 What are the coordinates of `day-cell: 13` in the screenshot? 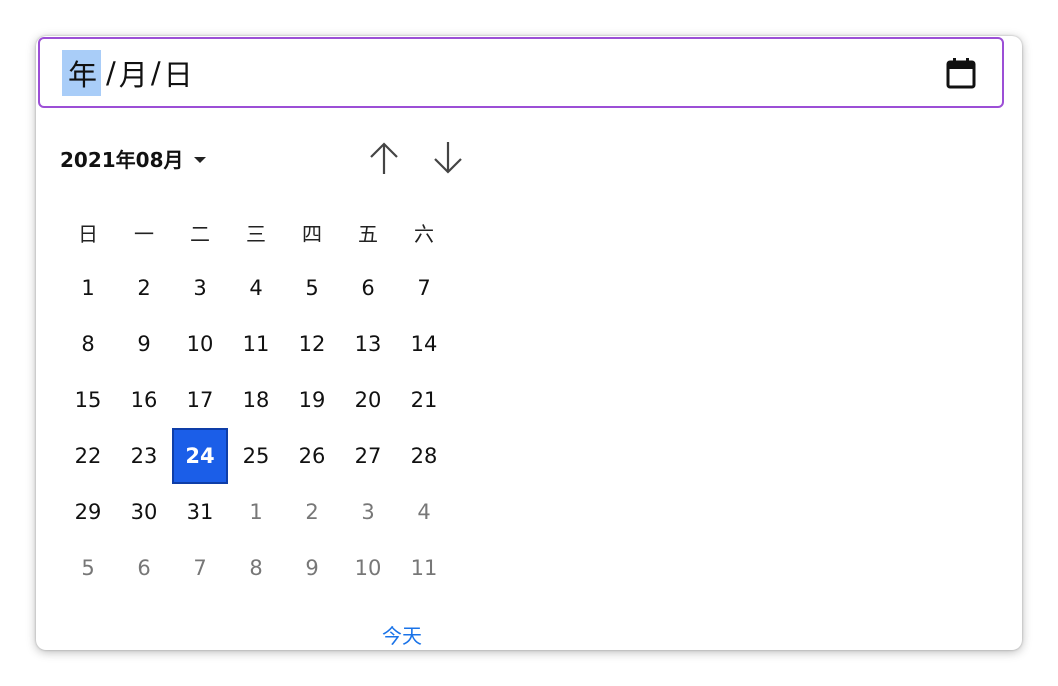 It's located at (368, 344).